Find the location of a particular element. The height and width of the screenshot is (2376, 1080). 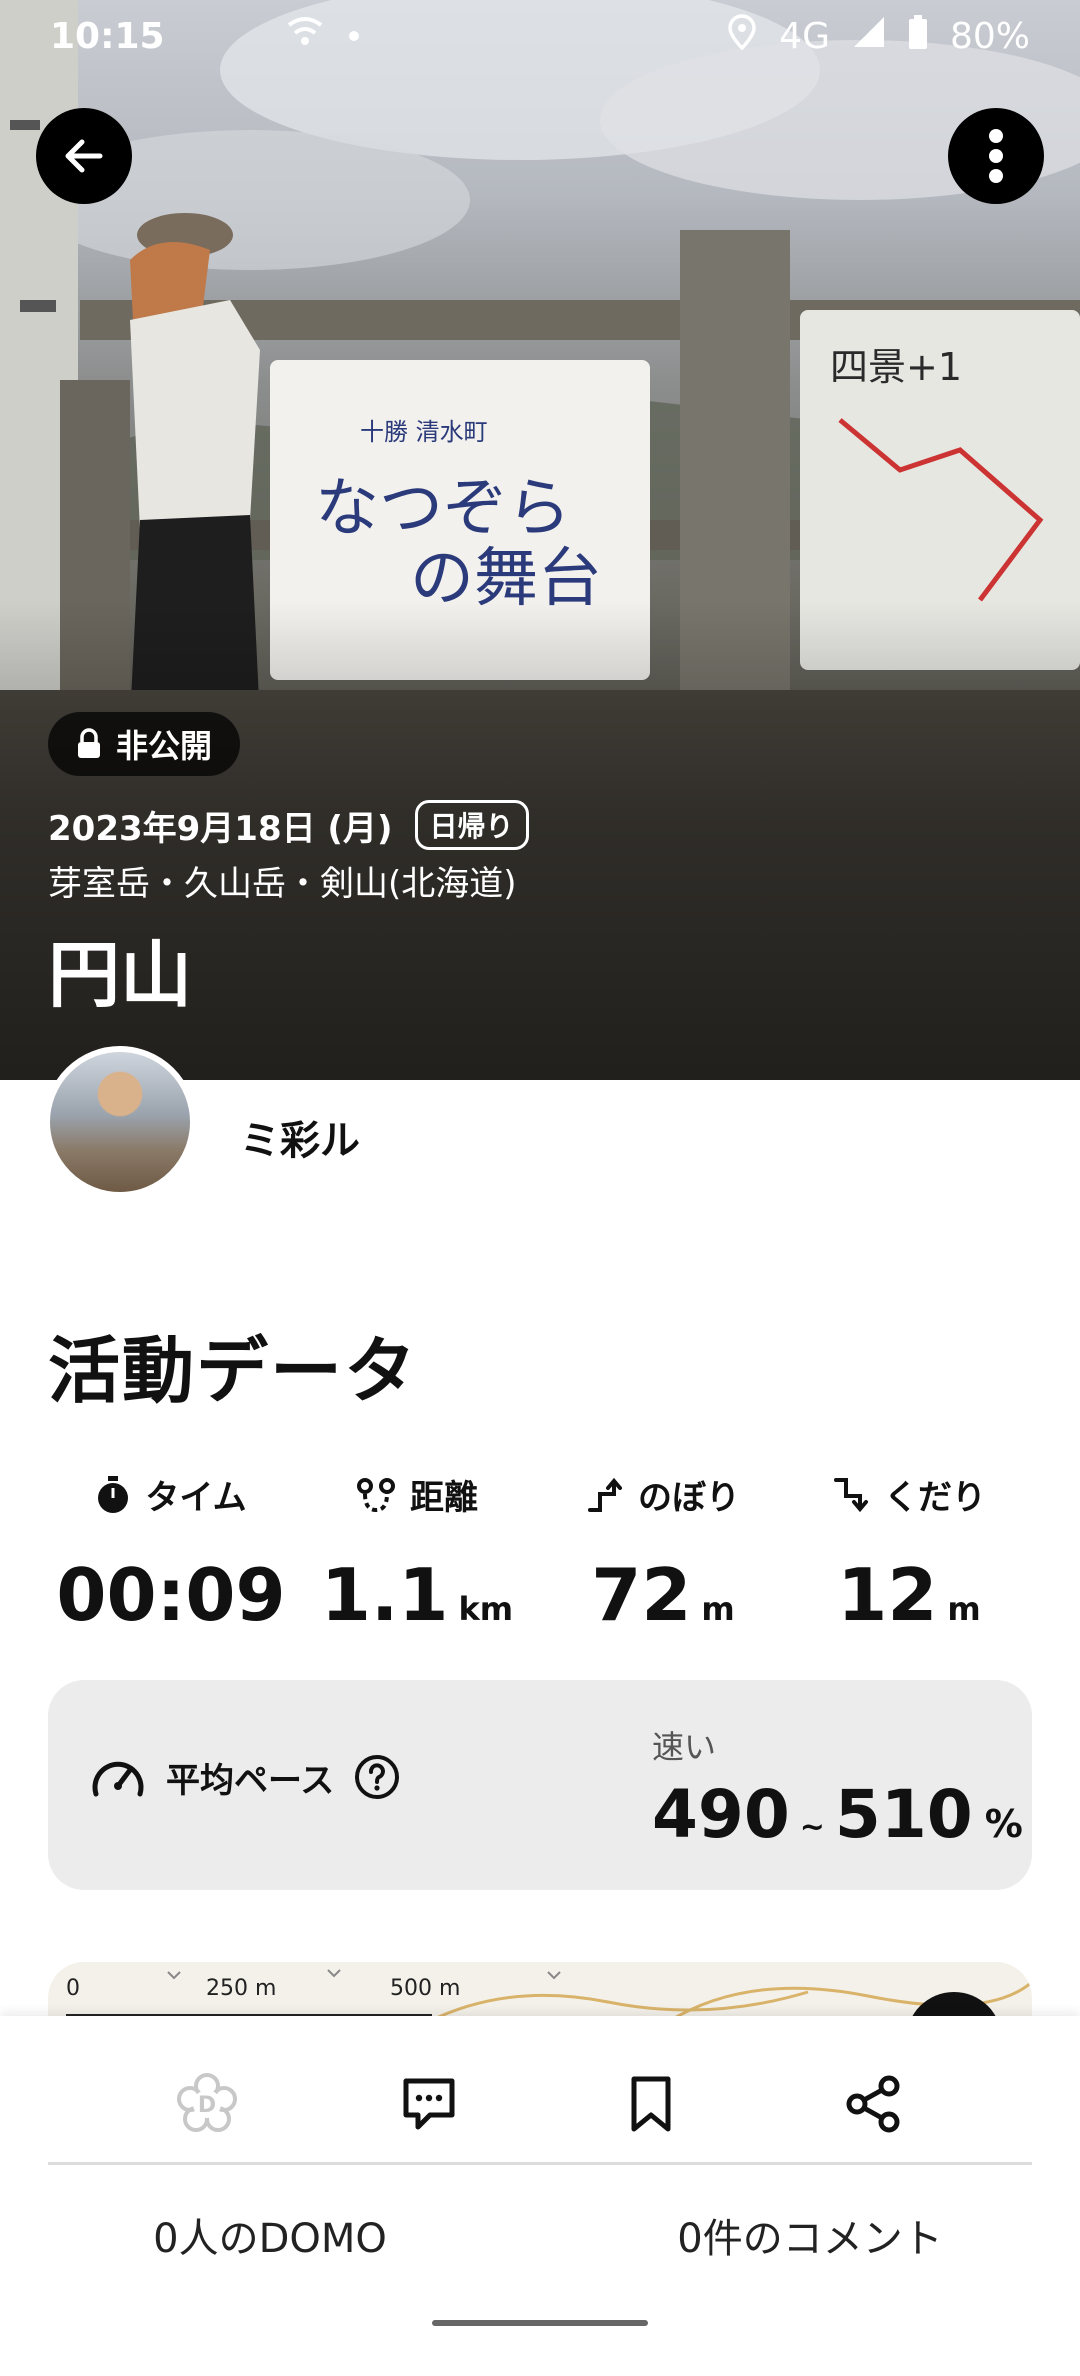

pace-speed-label: 速い is located at coordinates (684, 1747).